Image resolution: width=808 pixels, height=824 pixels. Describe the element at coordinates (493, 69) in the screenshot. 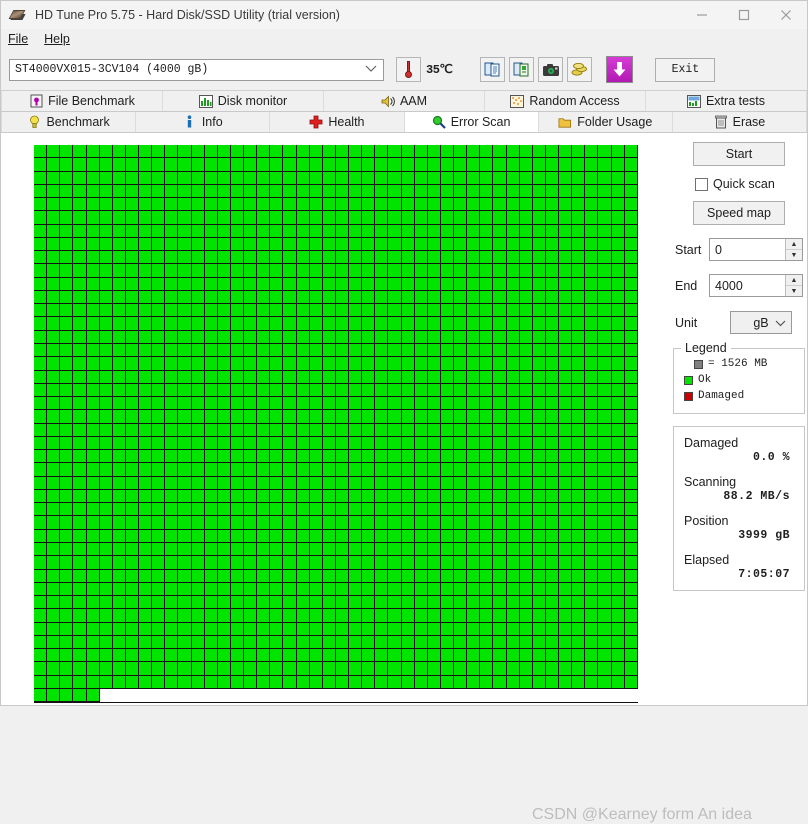

I see `copy-to-clipboard-button` at that location.